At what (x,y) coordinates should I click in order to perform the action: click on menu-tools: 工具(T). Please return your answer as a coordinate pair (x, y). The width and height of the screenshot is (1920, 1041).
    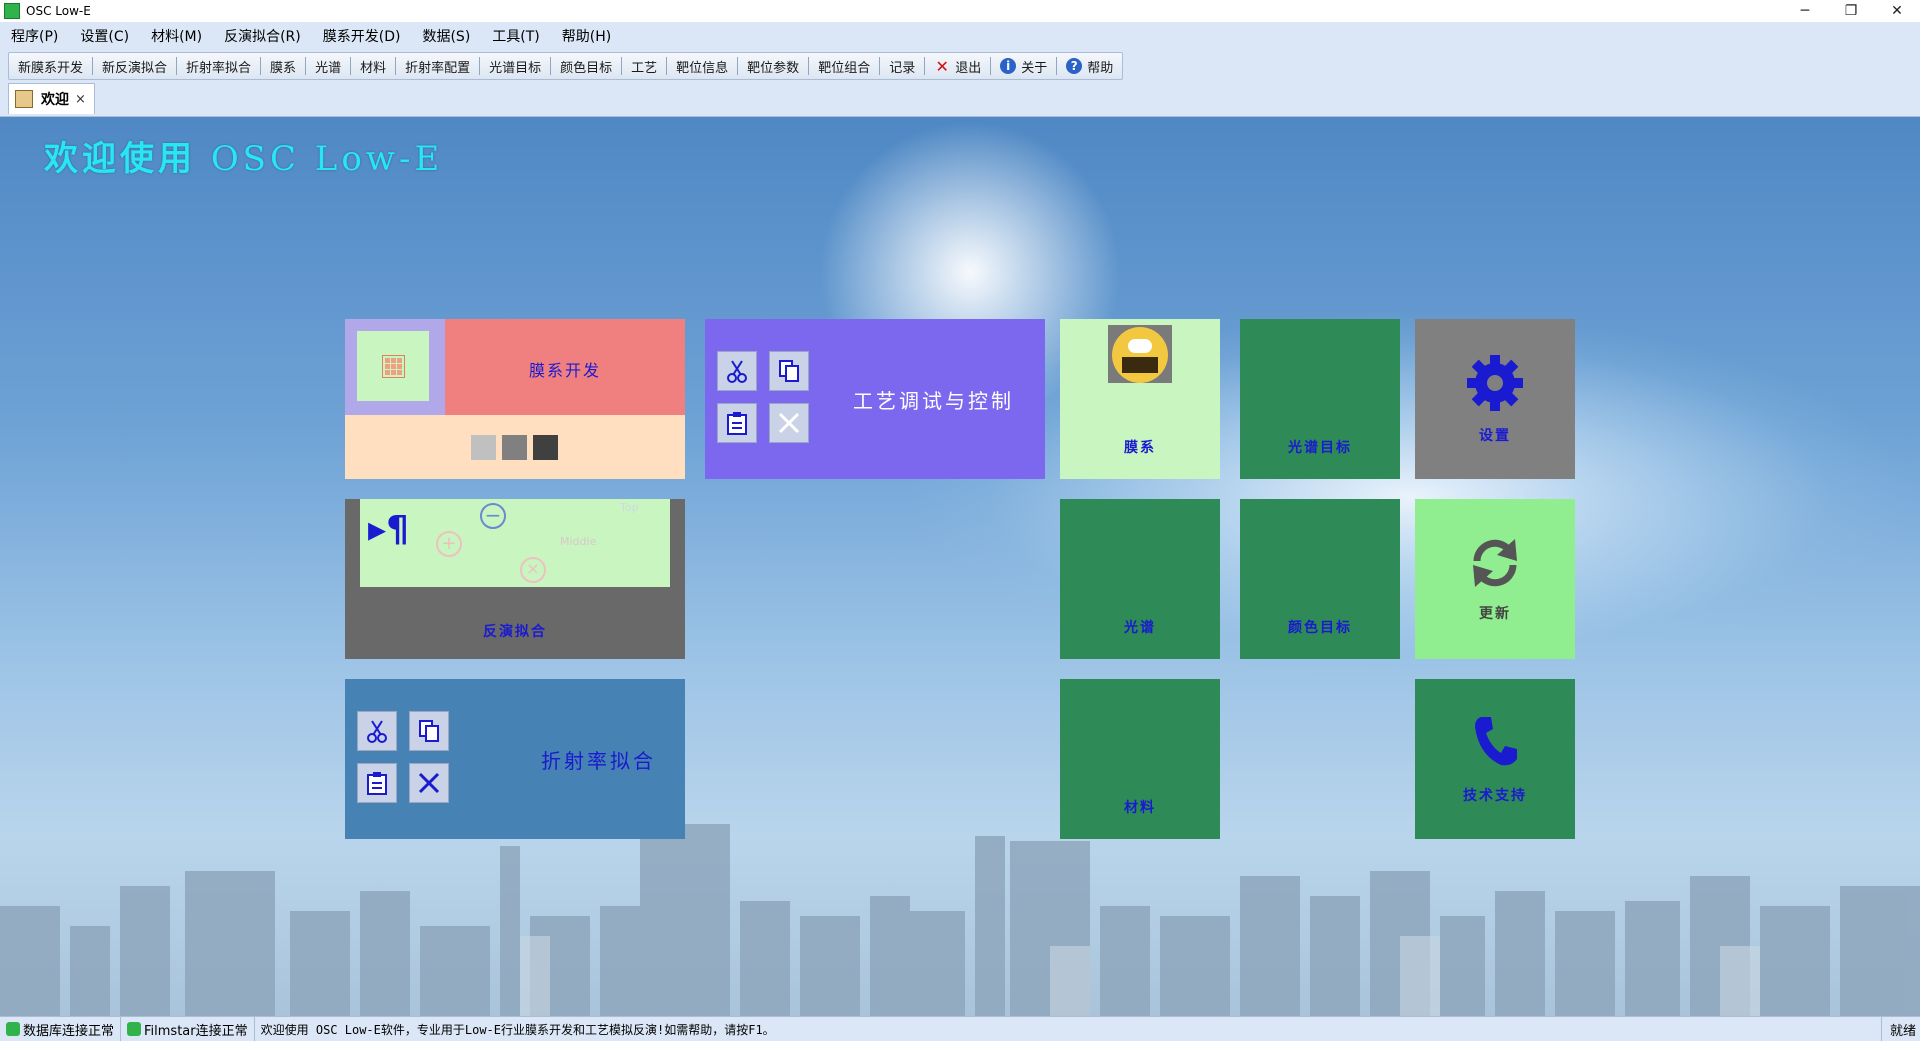
    Looking at the image, I should click on (515, 36).